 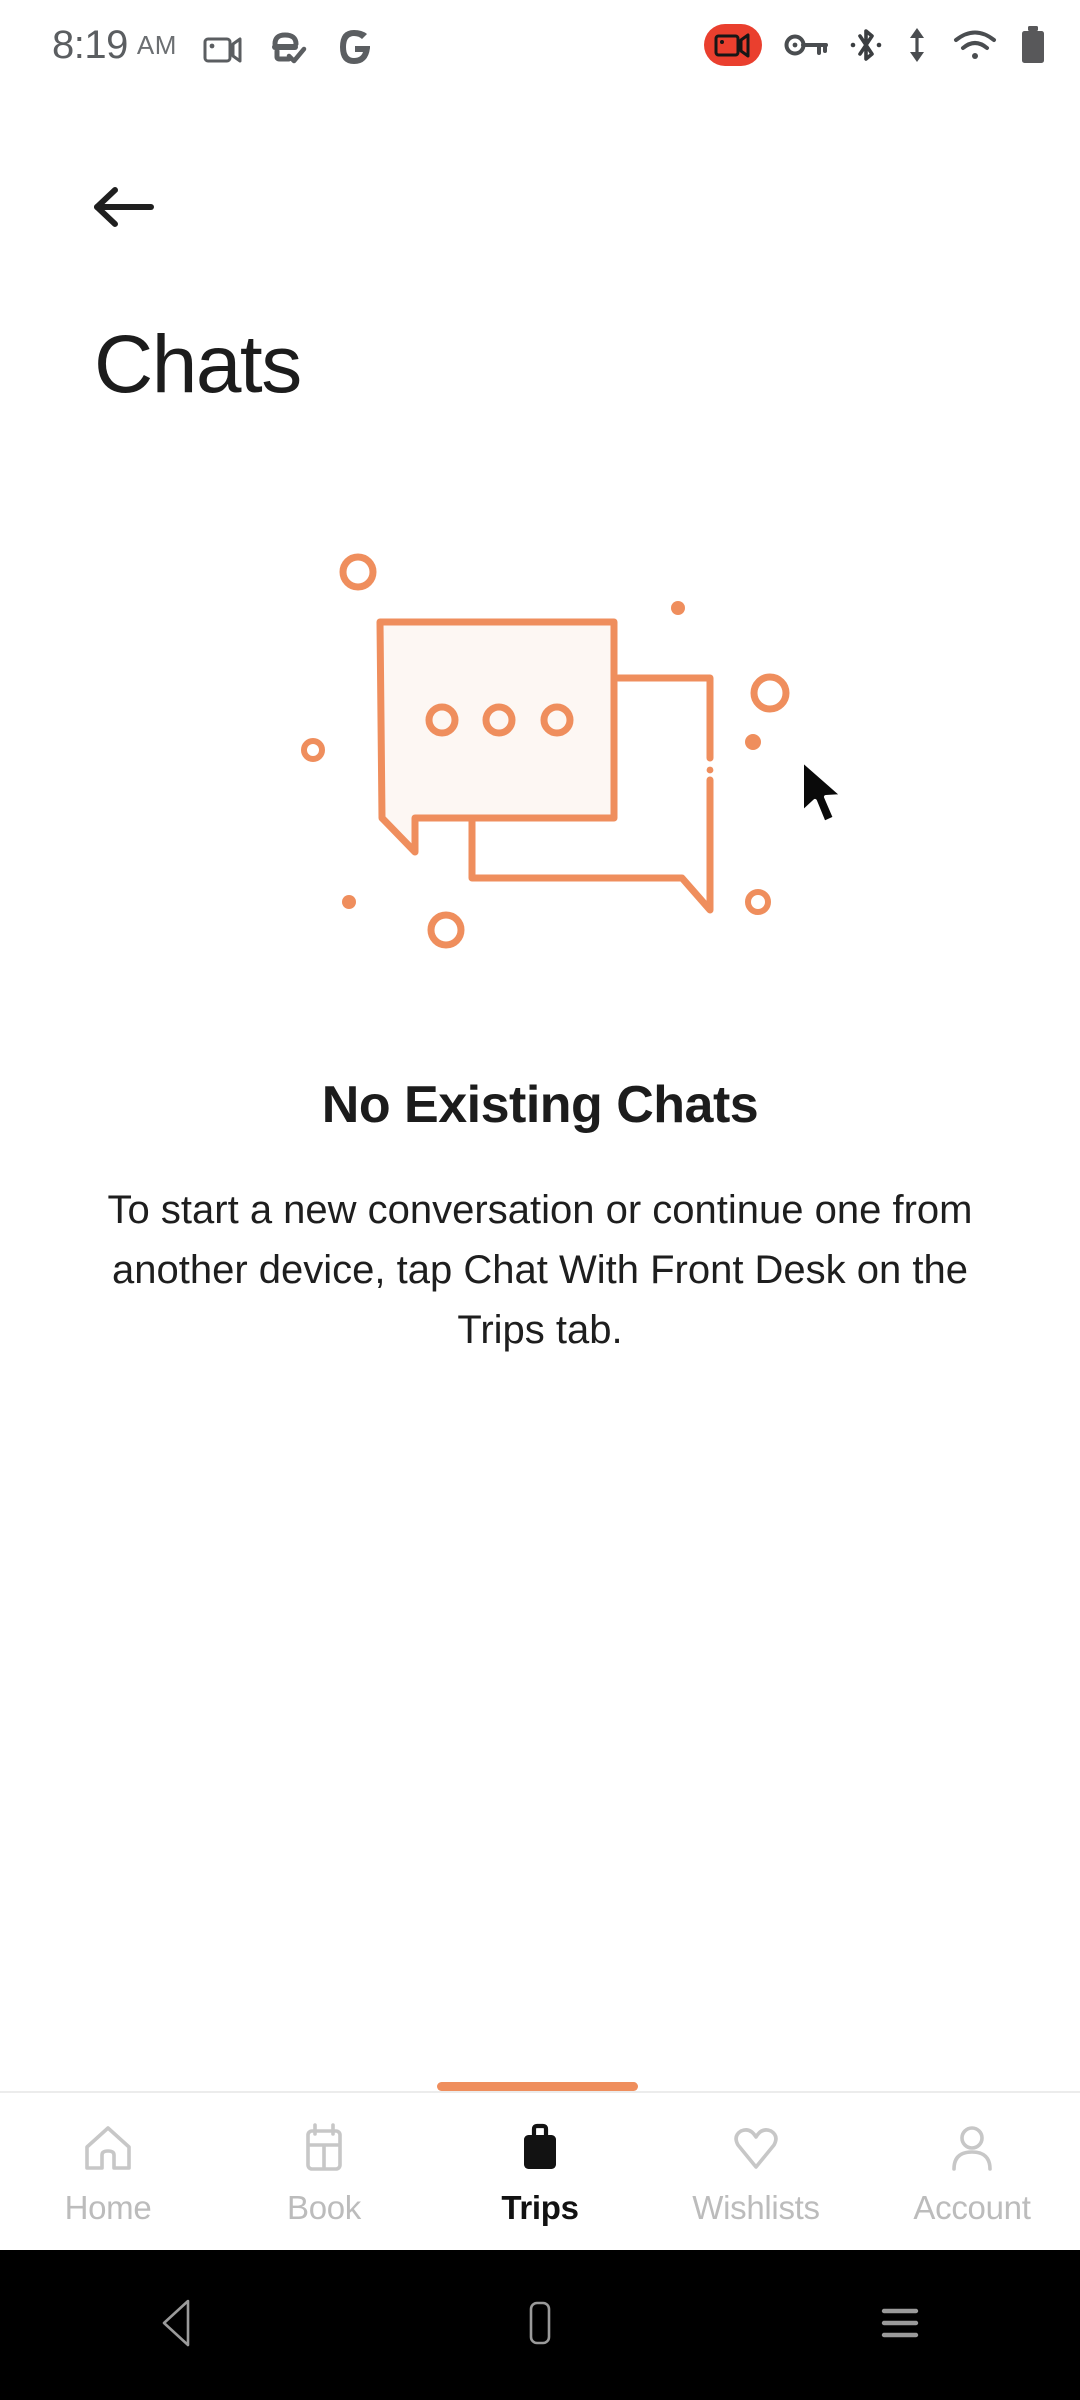 I want to click on android-navigation-bar, so click(x=540, y=2325).